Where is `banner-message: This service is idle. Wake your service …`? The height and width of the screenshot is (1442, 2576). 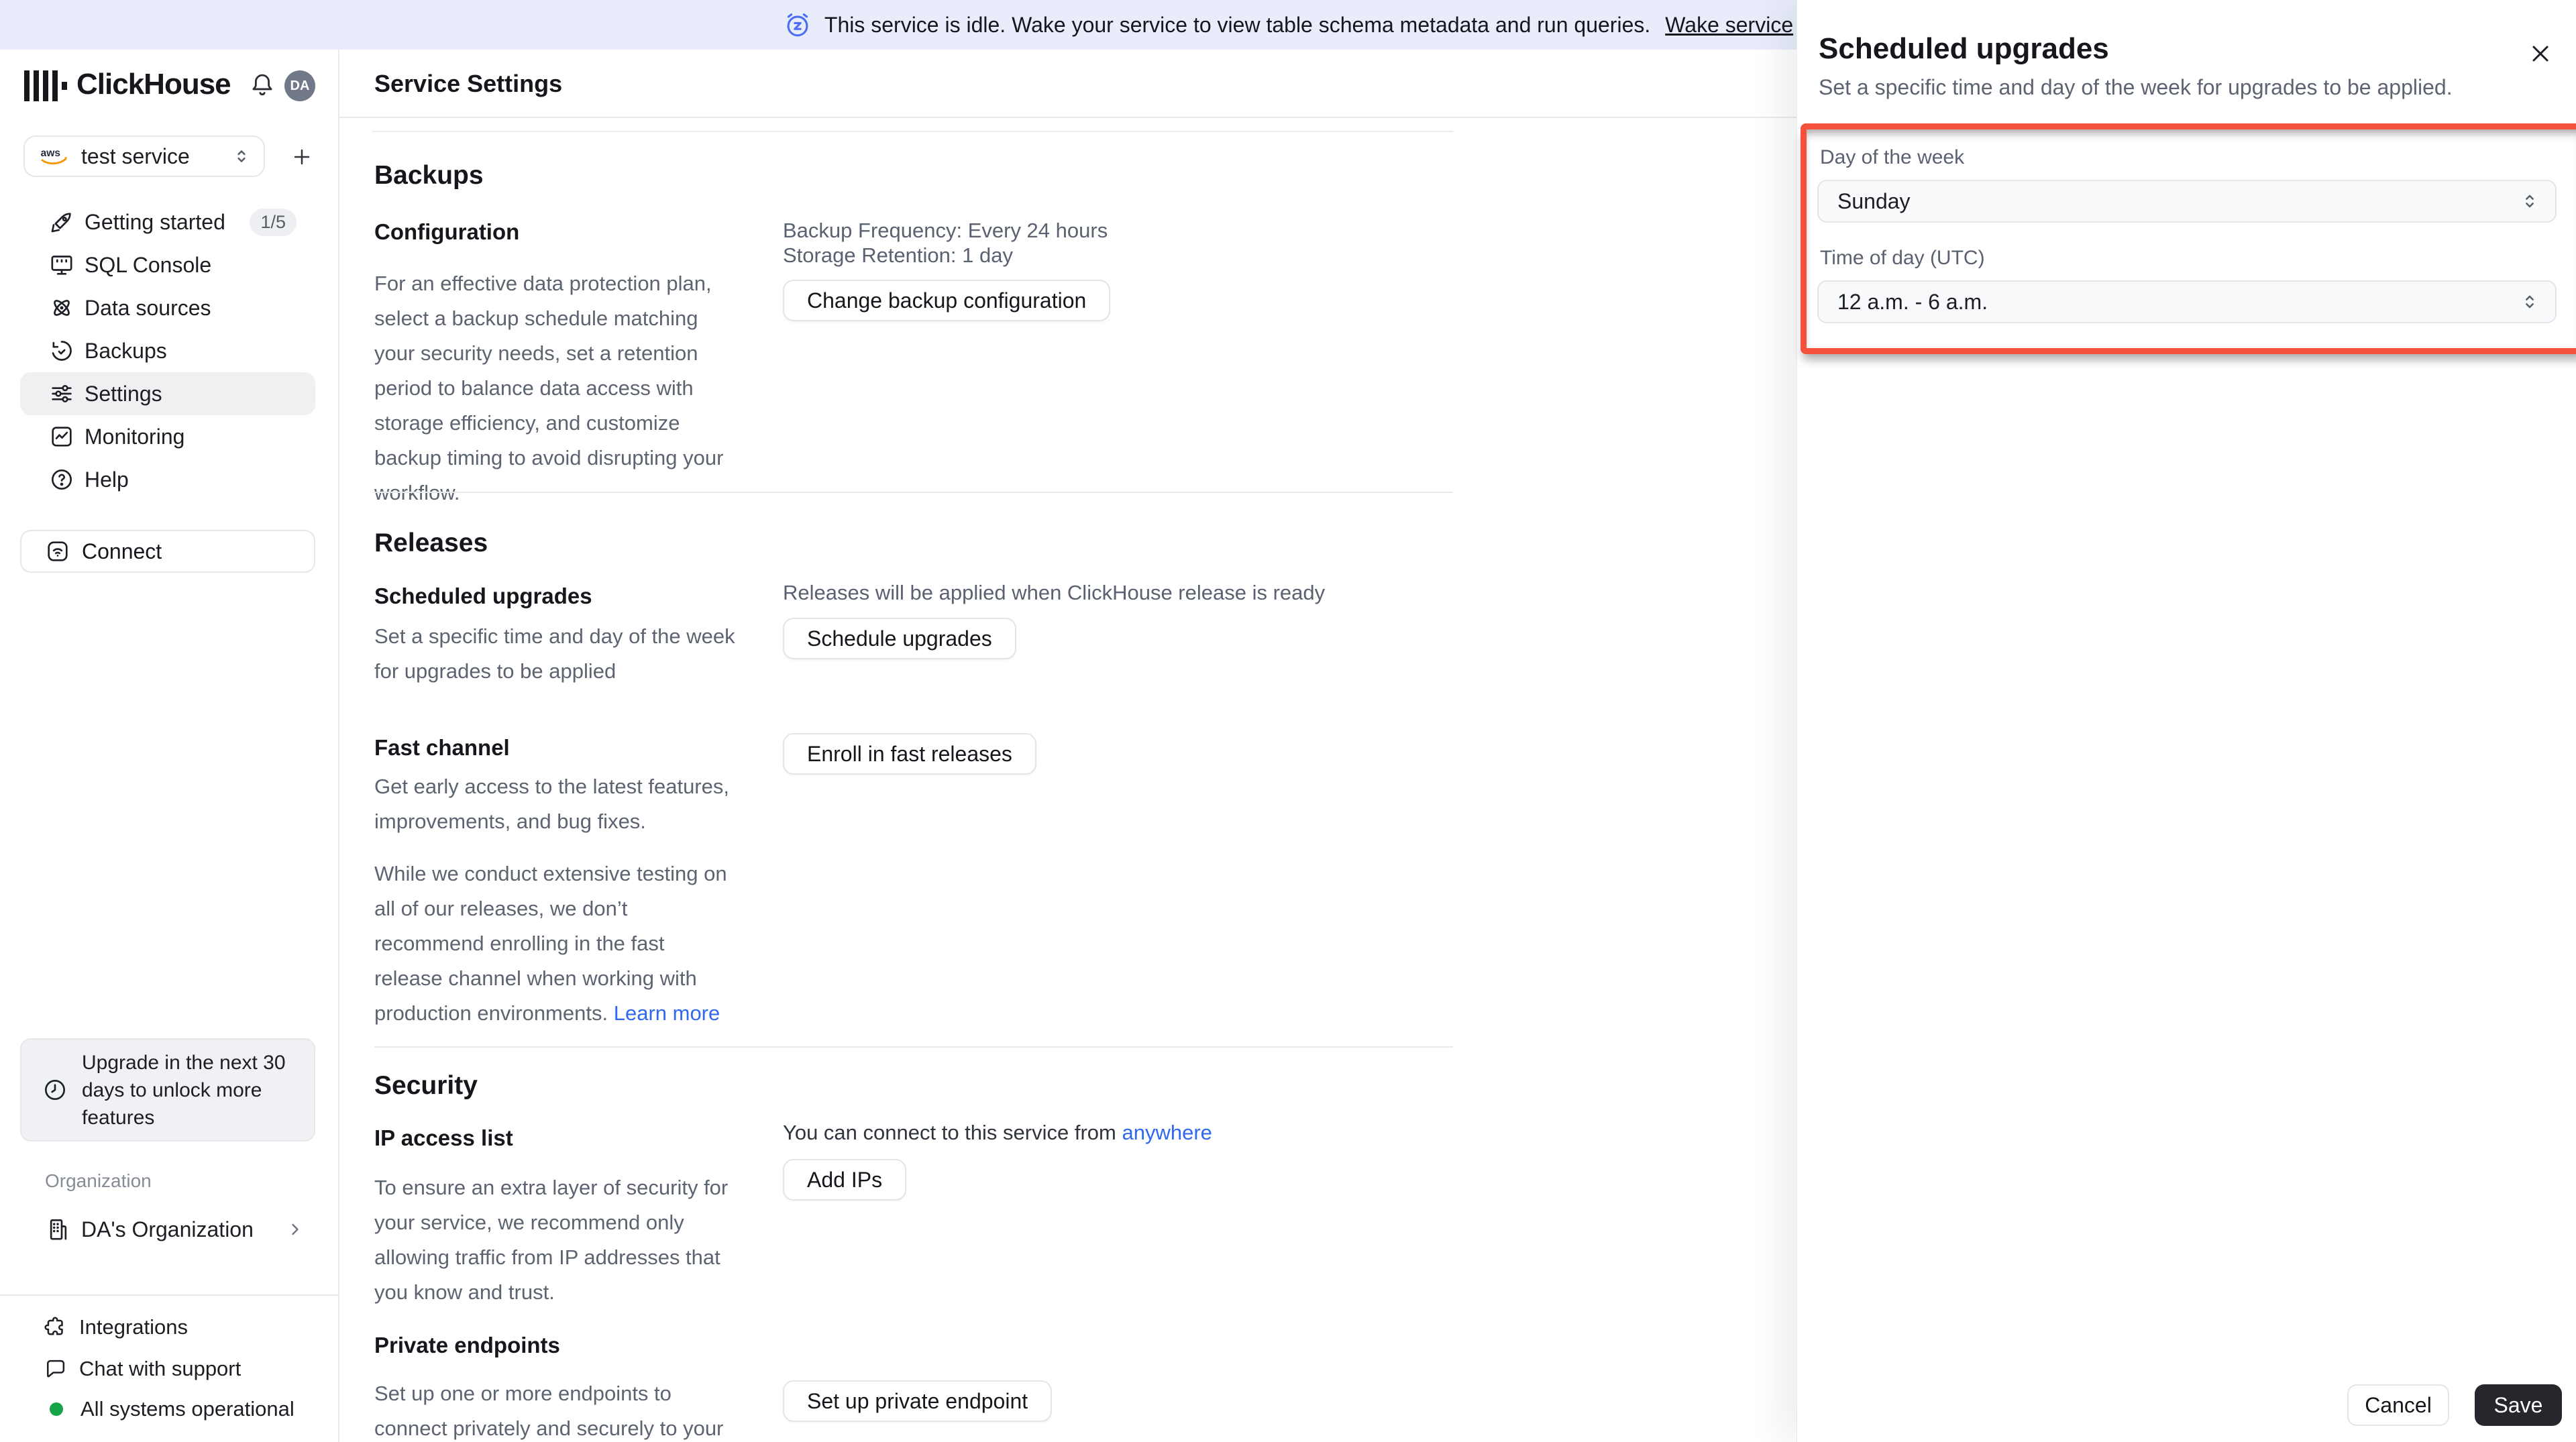
banner-message: This service is idle. Wake your service … is located at coordinates (1237, 24).